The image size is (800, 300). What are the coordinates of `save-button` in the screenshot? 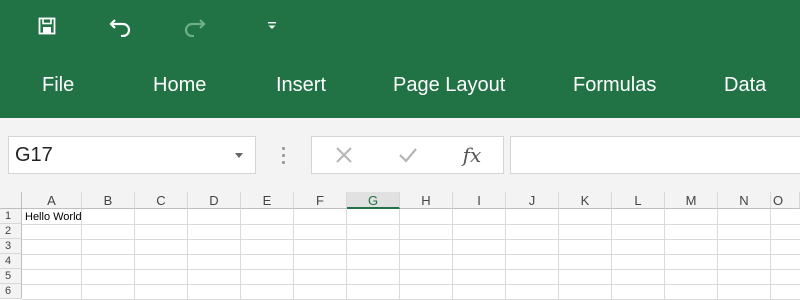 It's located at (47, 26).